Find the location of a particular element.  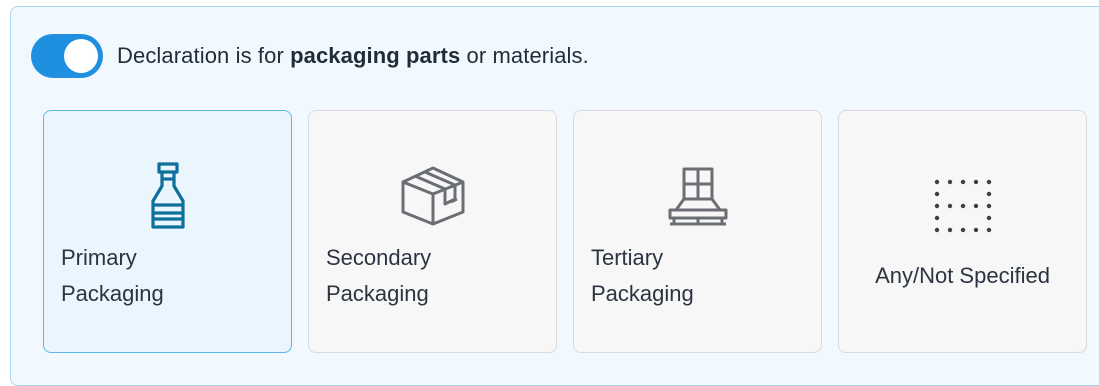

bottle-icon is located at coordinates (167, 196).